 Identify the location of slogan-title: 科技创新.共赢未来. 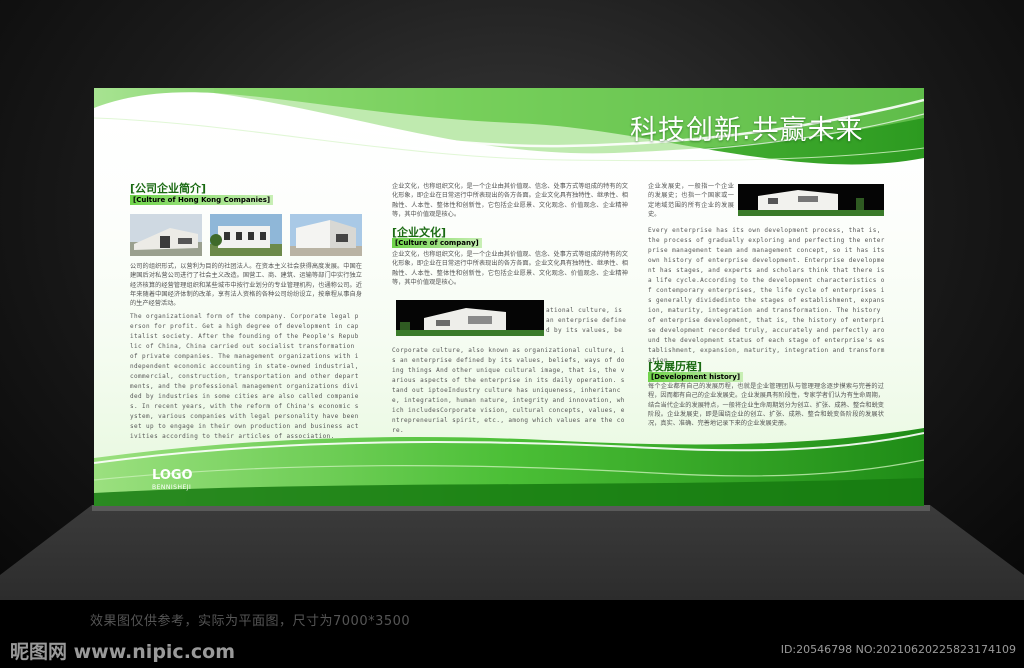
(747, 130).